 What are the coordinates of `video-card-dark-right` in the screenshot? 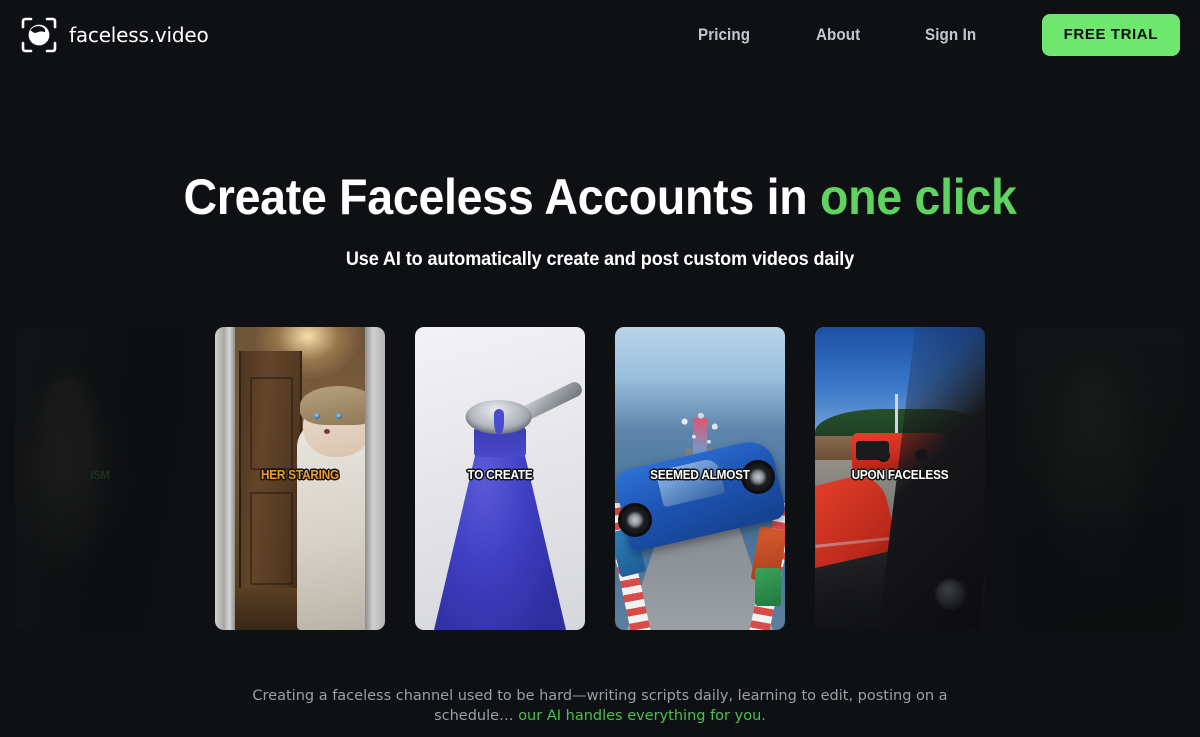 It's located at (1100, 478).